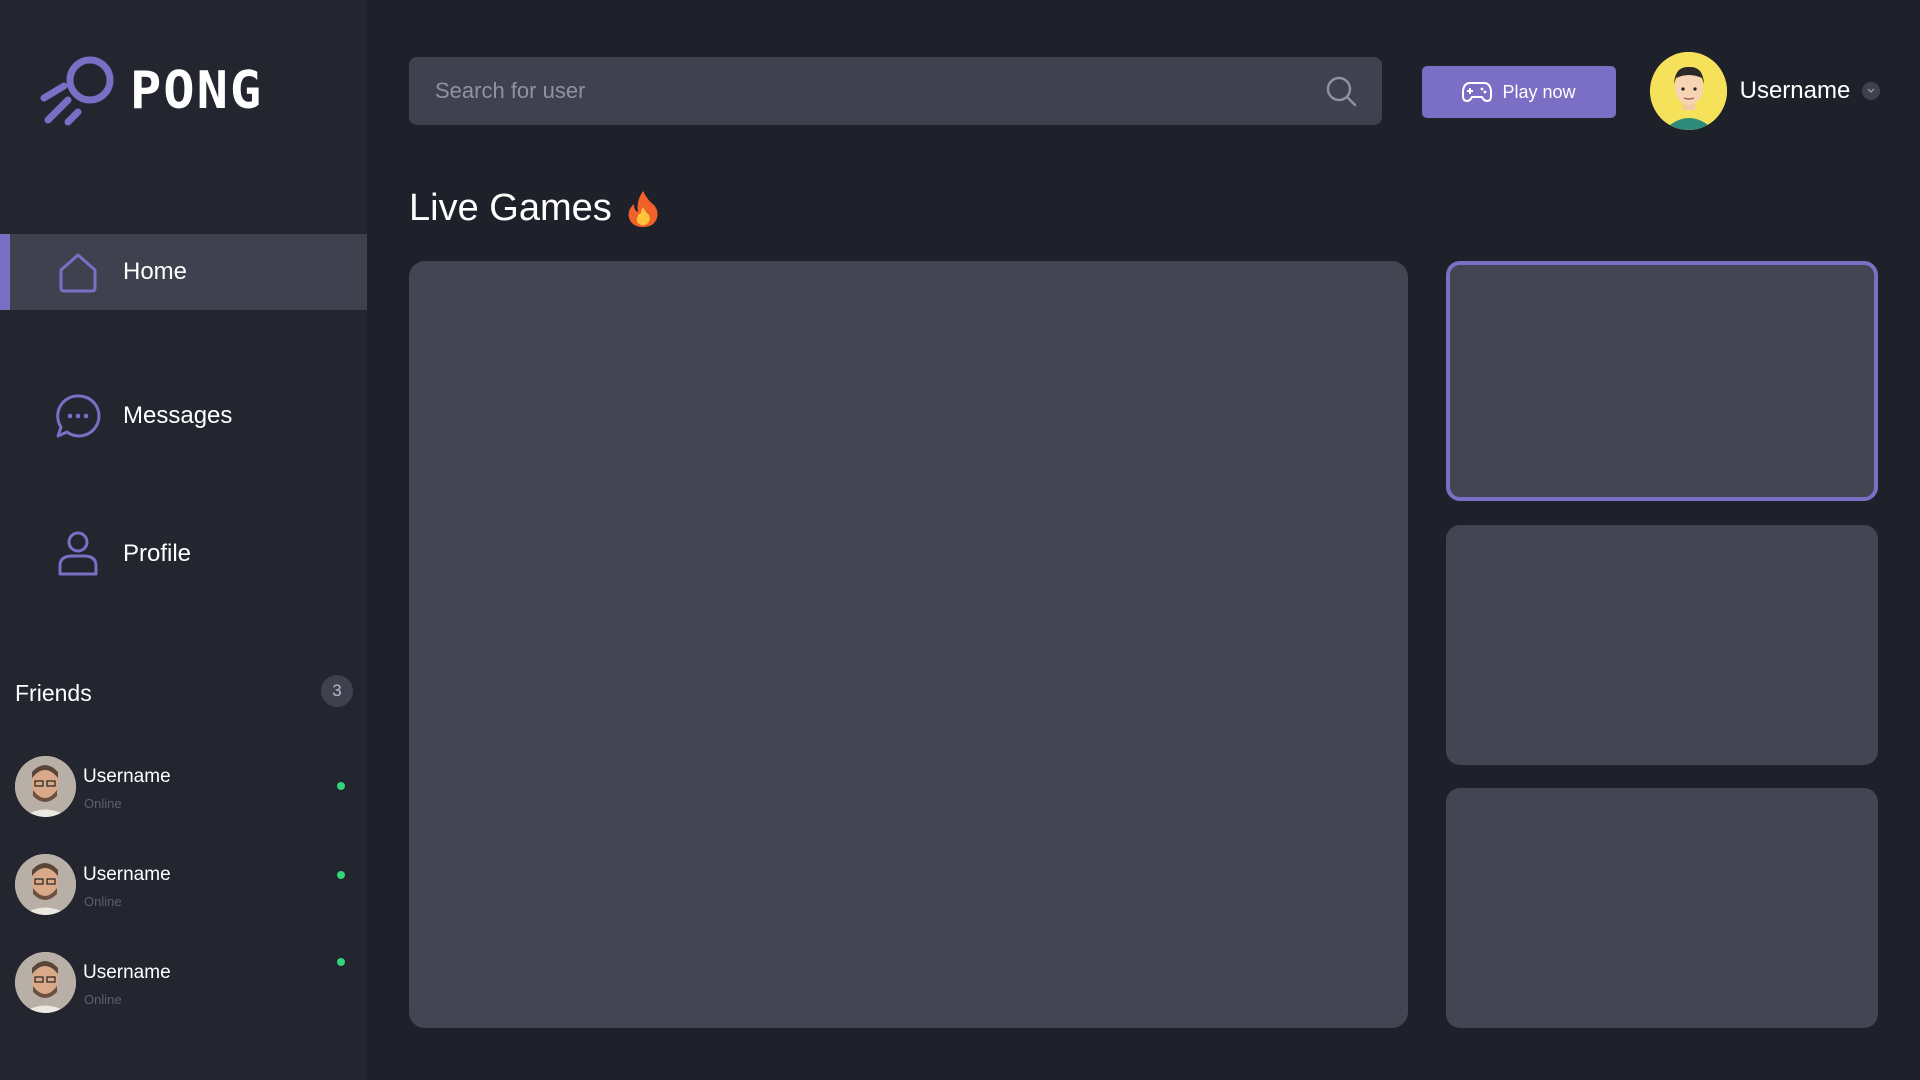 This screenshot has width=1920, height=1080. I want to click on gamepad-icon, so click(1477, 92).